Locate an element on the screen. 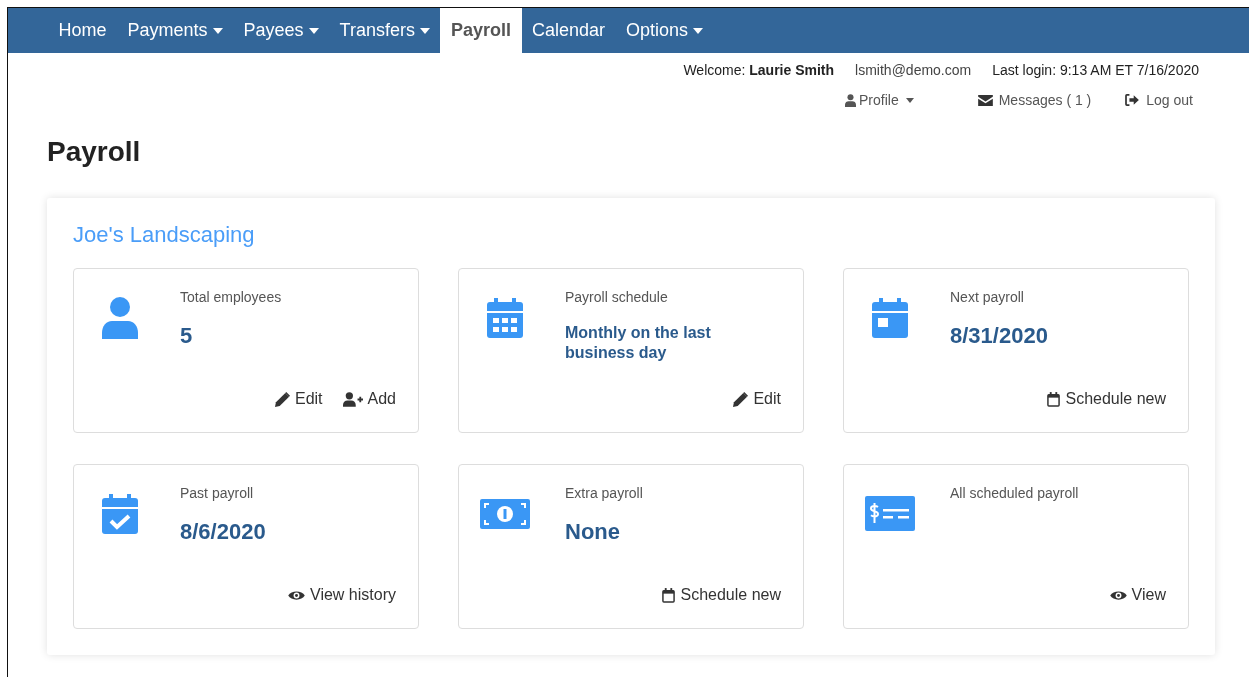 Image resolution: width=1249 pixels, height=677 pixels. card-value: 8/31/2020 is located at coordinates (999, 336).